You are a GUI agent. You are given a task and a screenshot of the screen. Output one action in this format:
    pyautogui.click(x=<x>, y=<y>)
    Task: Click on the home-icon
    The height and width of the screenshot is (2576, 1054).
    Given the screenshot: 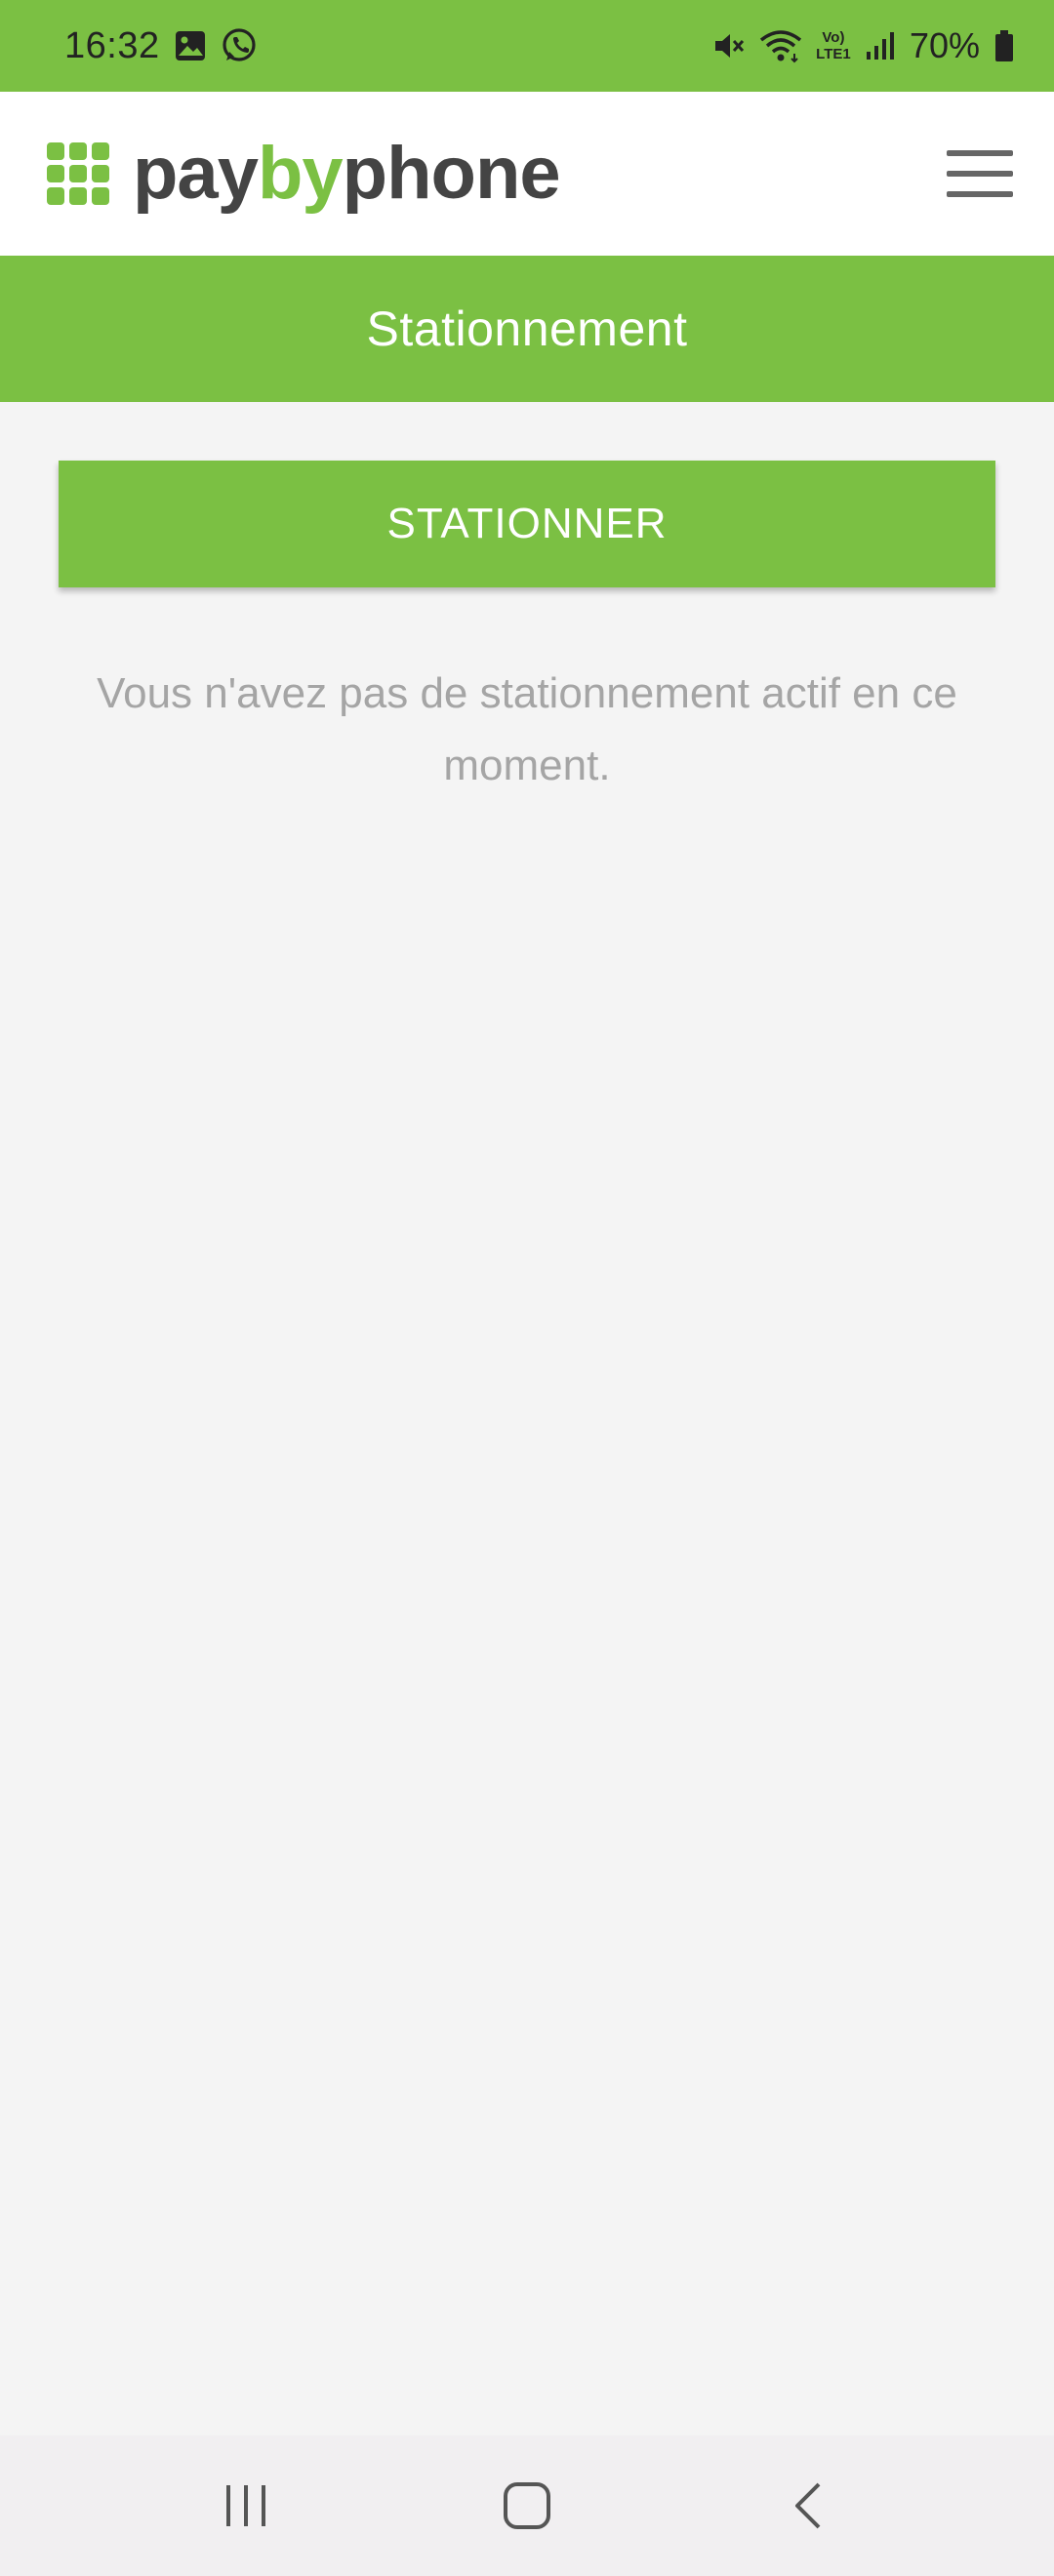 What is the action you would take?
    pyautogui.click(x=527, y=2506)
    